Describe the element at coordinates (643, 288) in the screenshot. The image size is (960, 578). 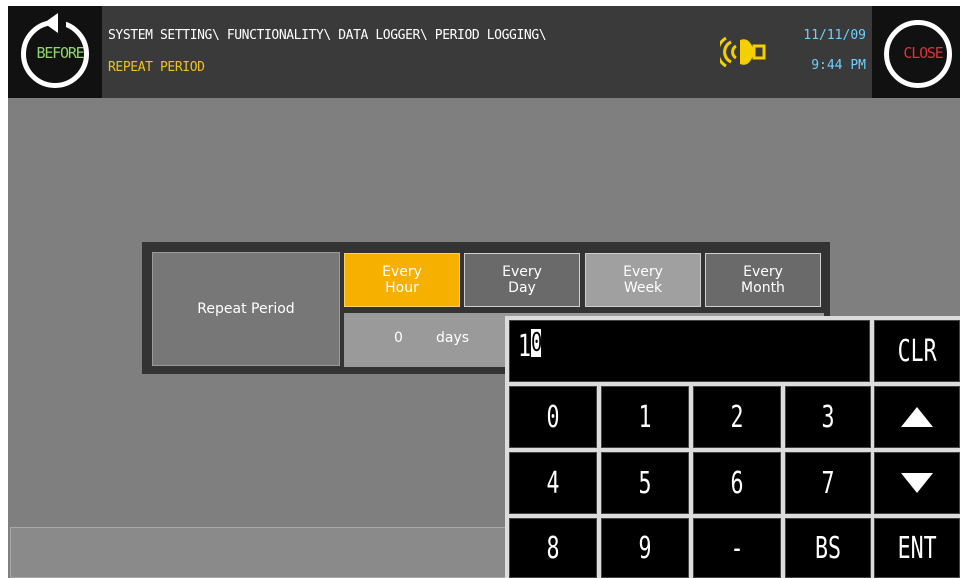
I see `option-label-line2: Week` at that location.